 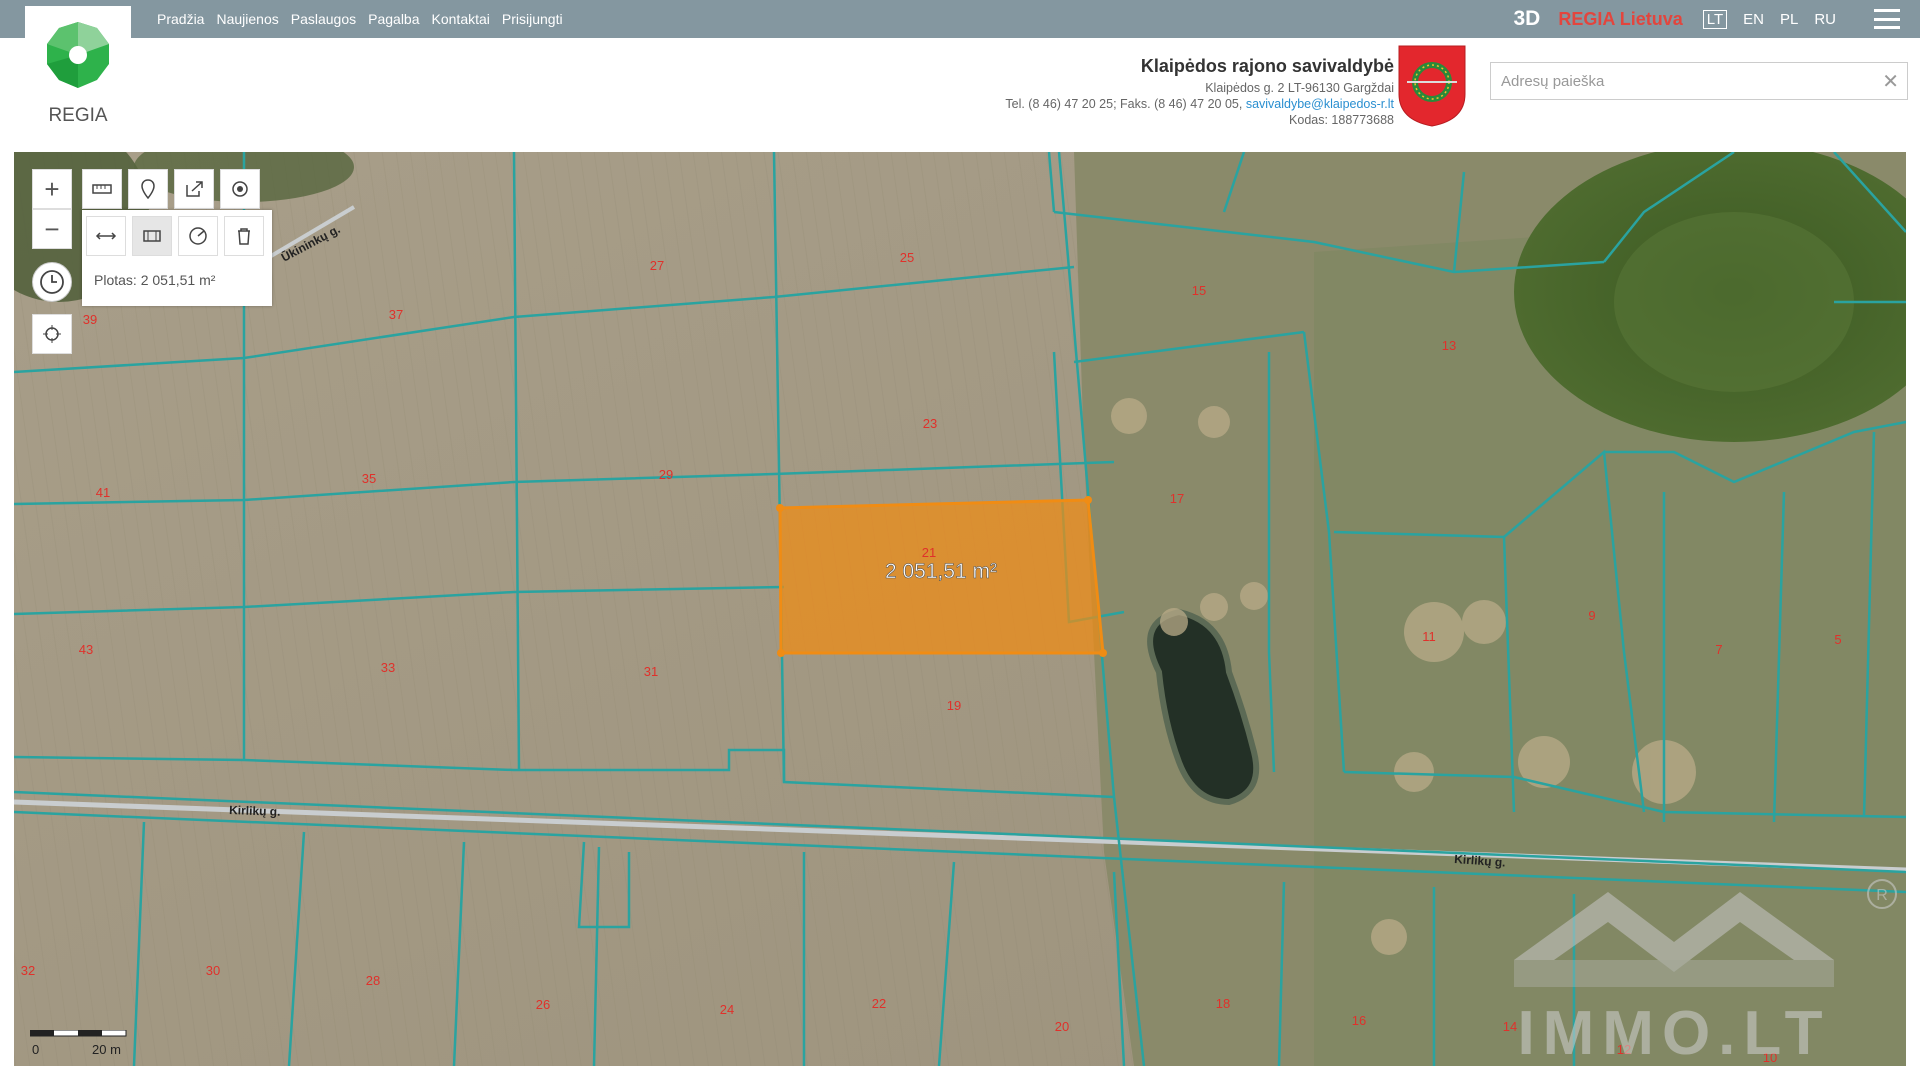 I want to click on polygon-area-label: 2 051,51 m², so click(x=941, y=571).